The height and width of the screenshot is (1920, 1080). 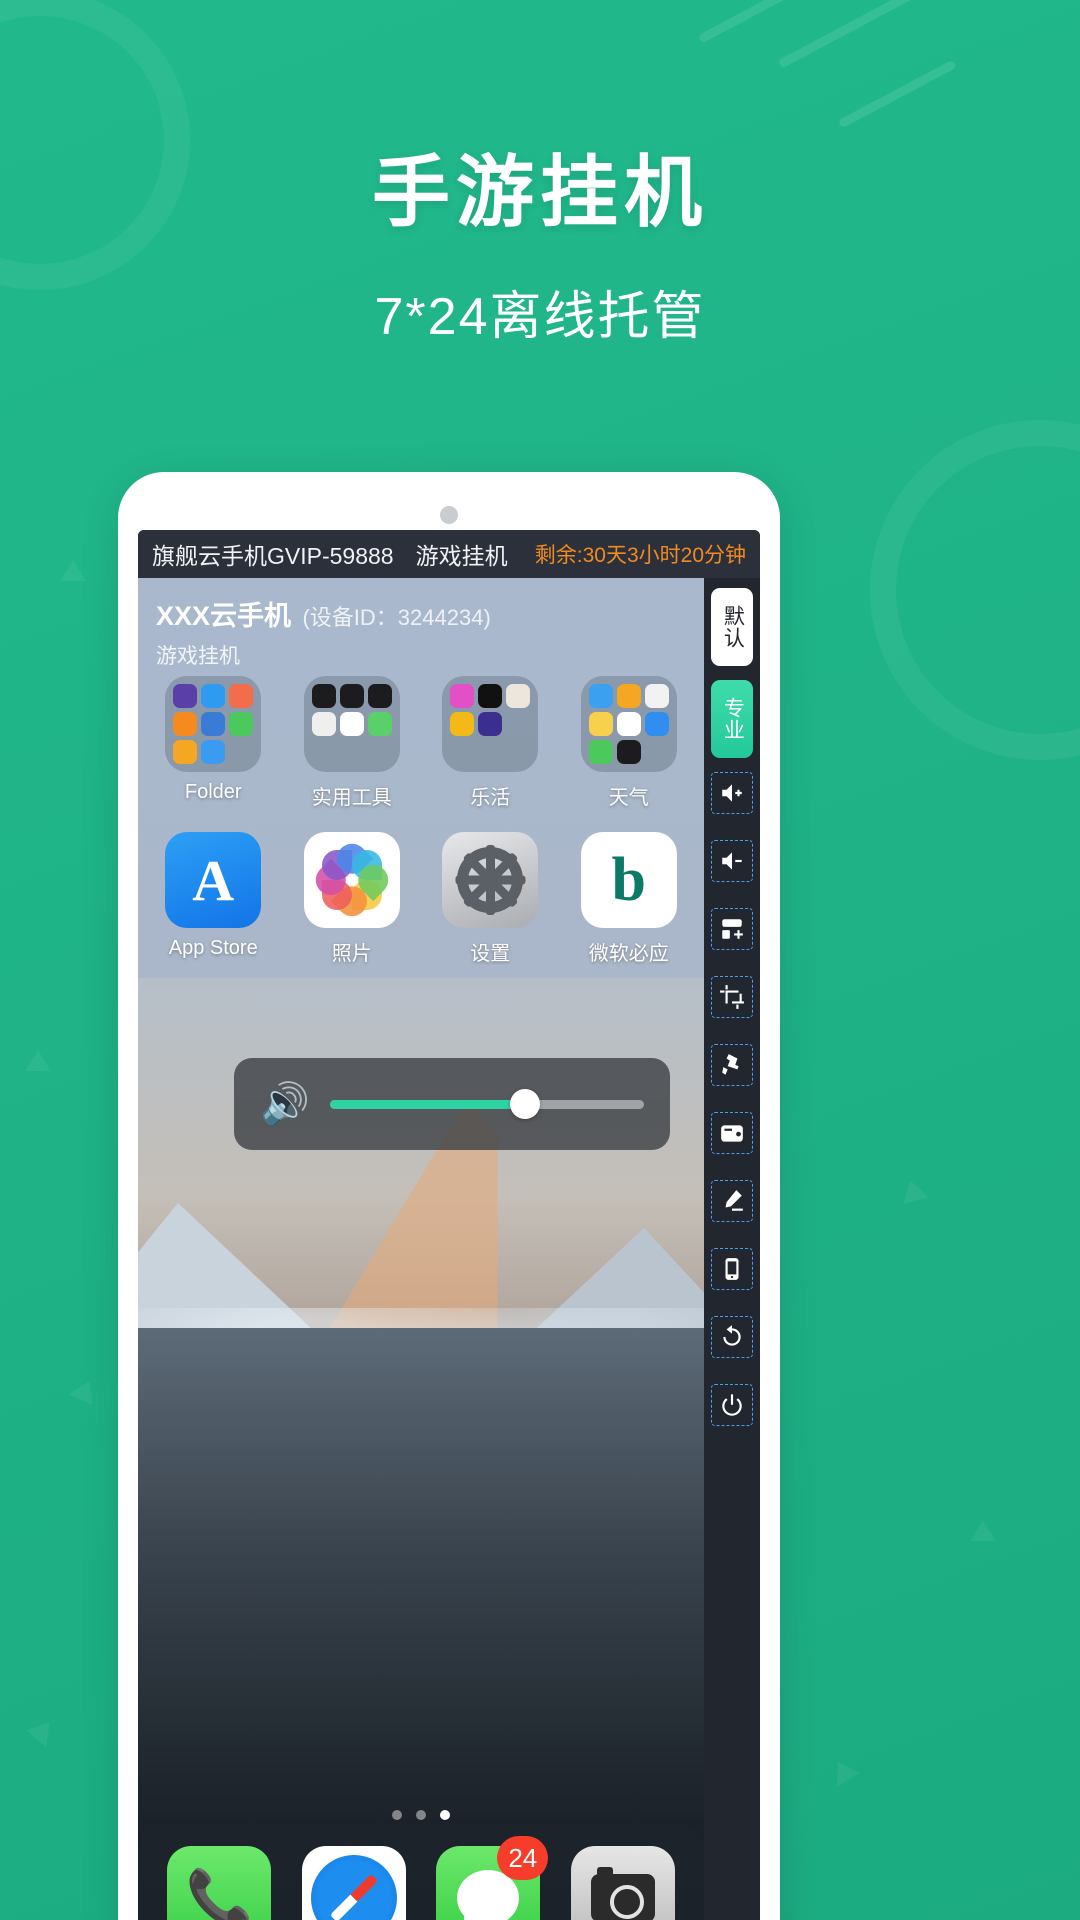 I want to click on camera-icon, so click(x=622, y=1883).